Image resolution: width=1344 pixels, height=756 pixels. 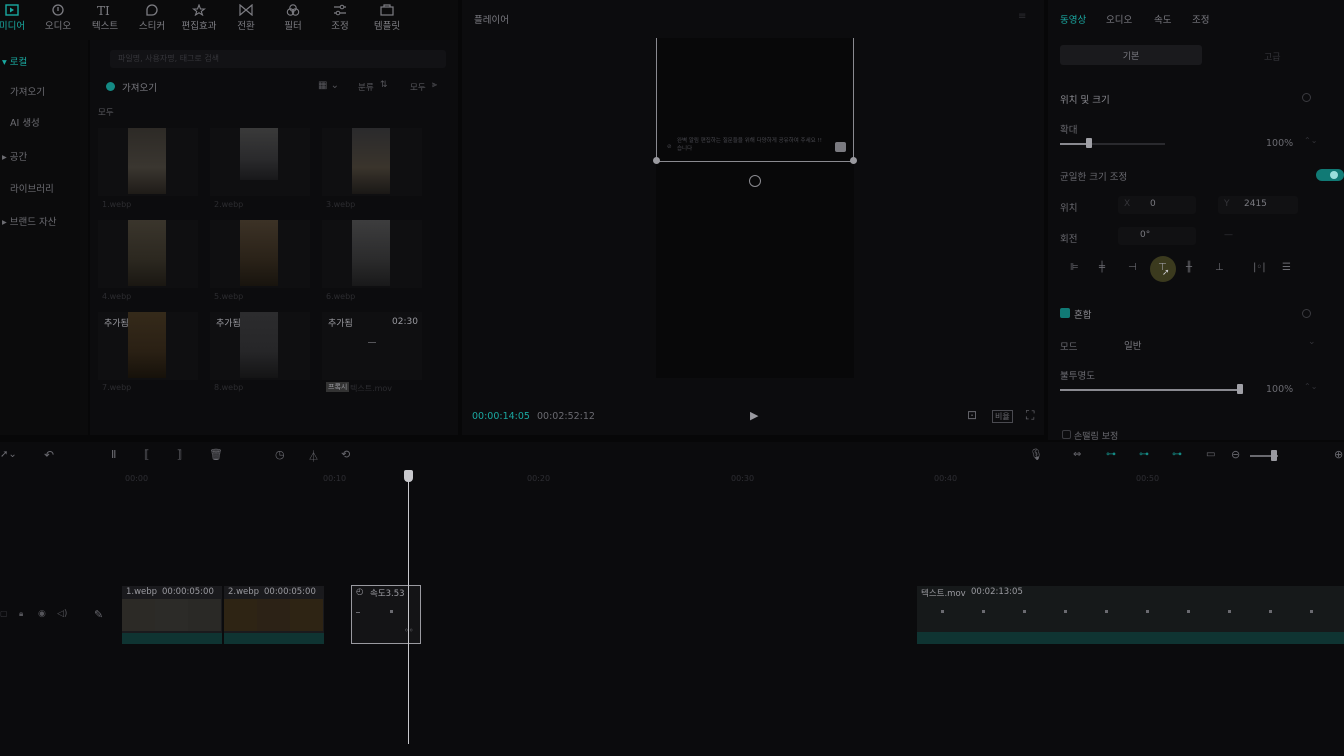 What do you see at coordinates (199, 18) in the screenshot?
I see `tool-effects: 편집효과` at bounding box center [199, 18].